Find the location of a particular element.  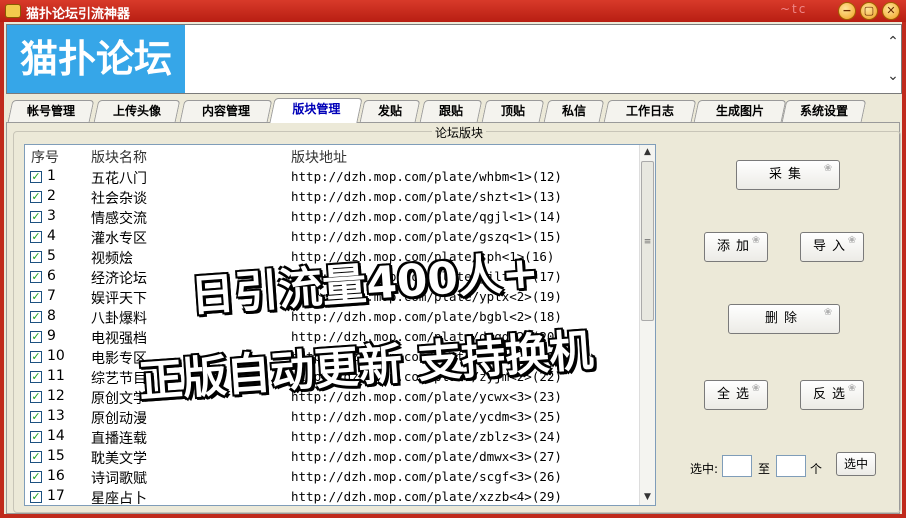

cell-no: 14 is located at coordinates (56, 436).